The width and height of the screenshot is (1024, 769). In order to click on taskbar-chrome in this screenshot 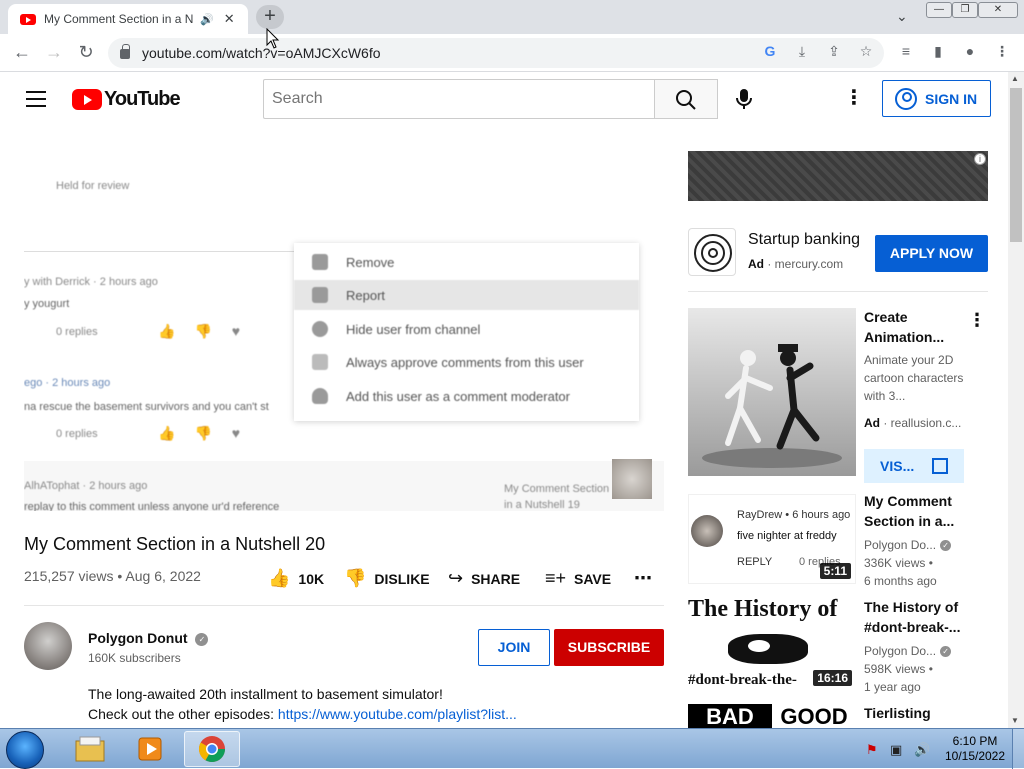, I will do `click(212, 749)`.